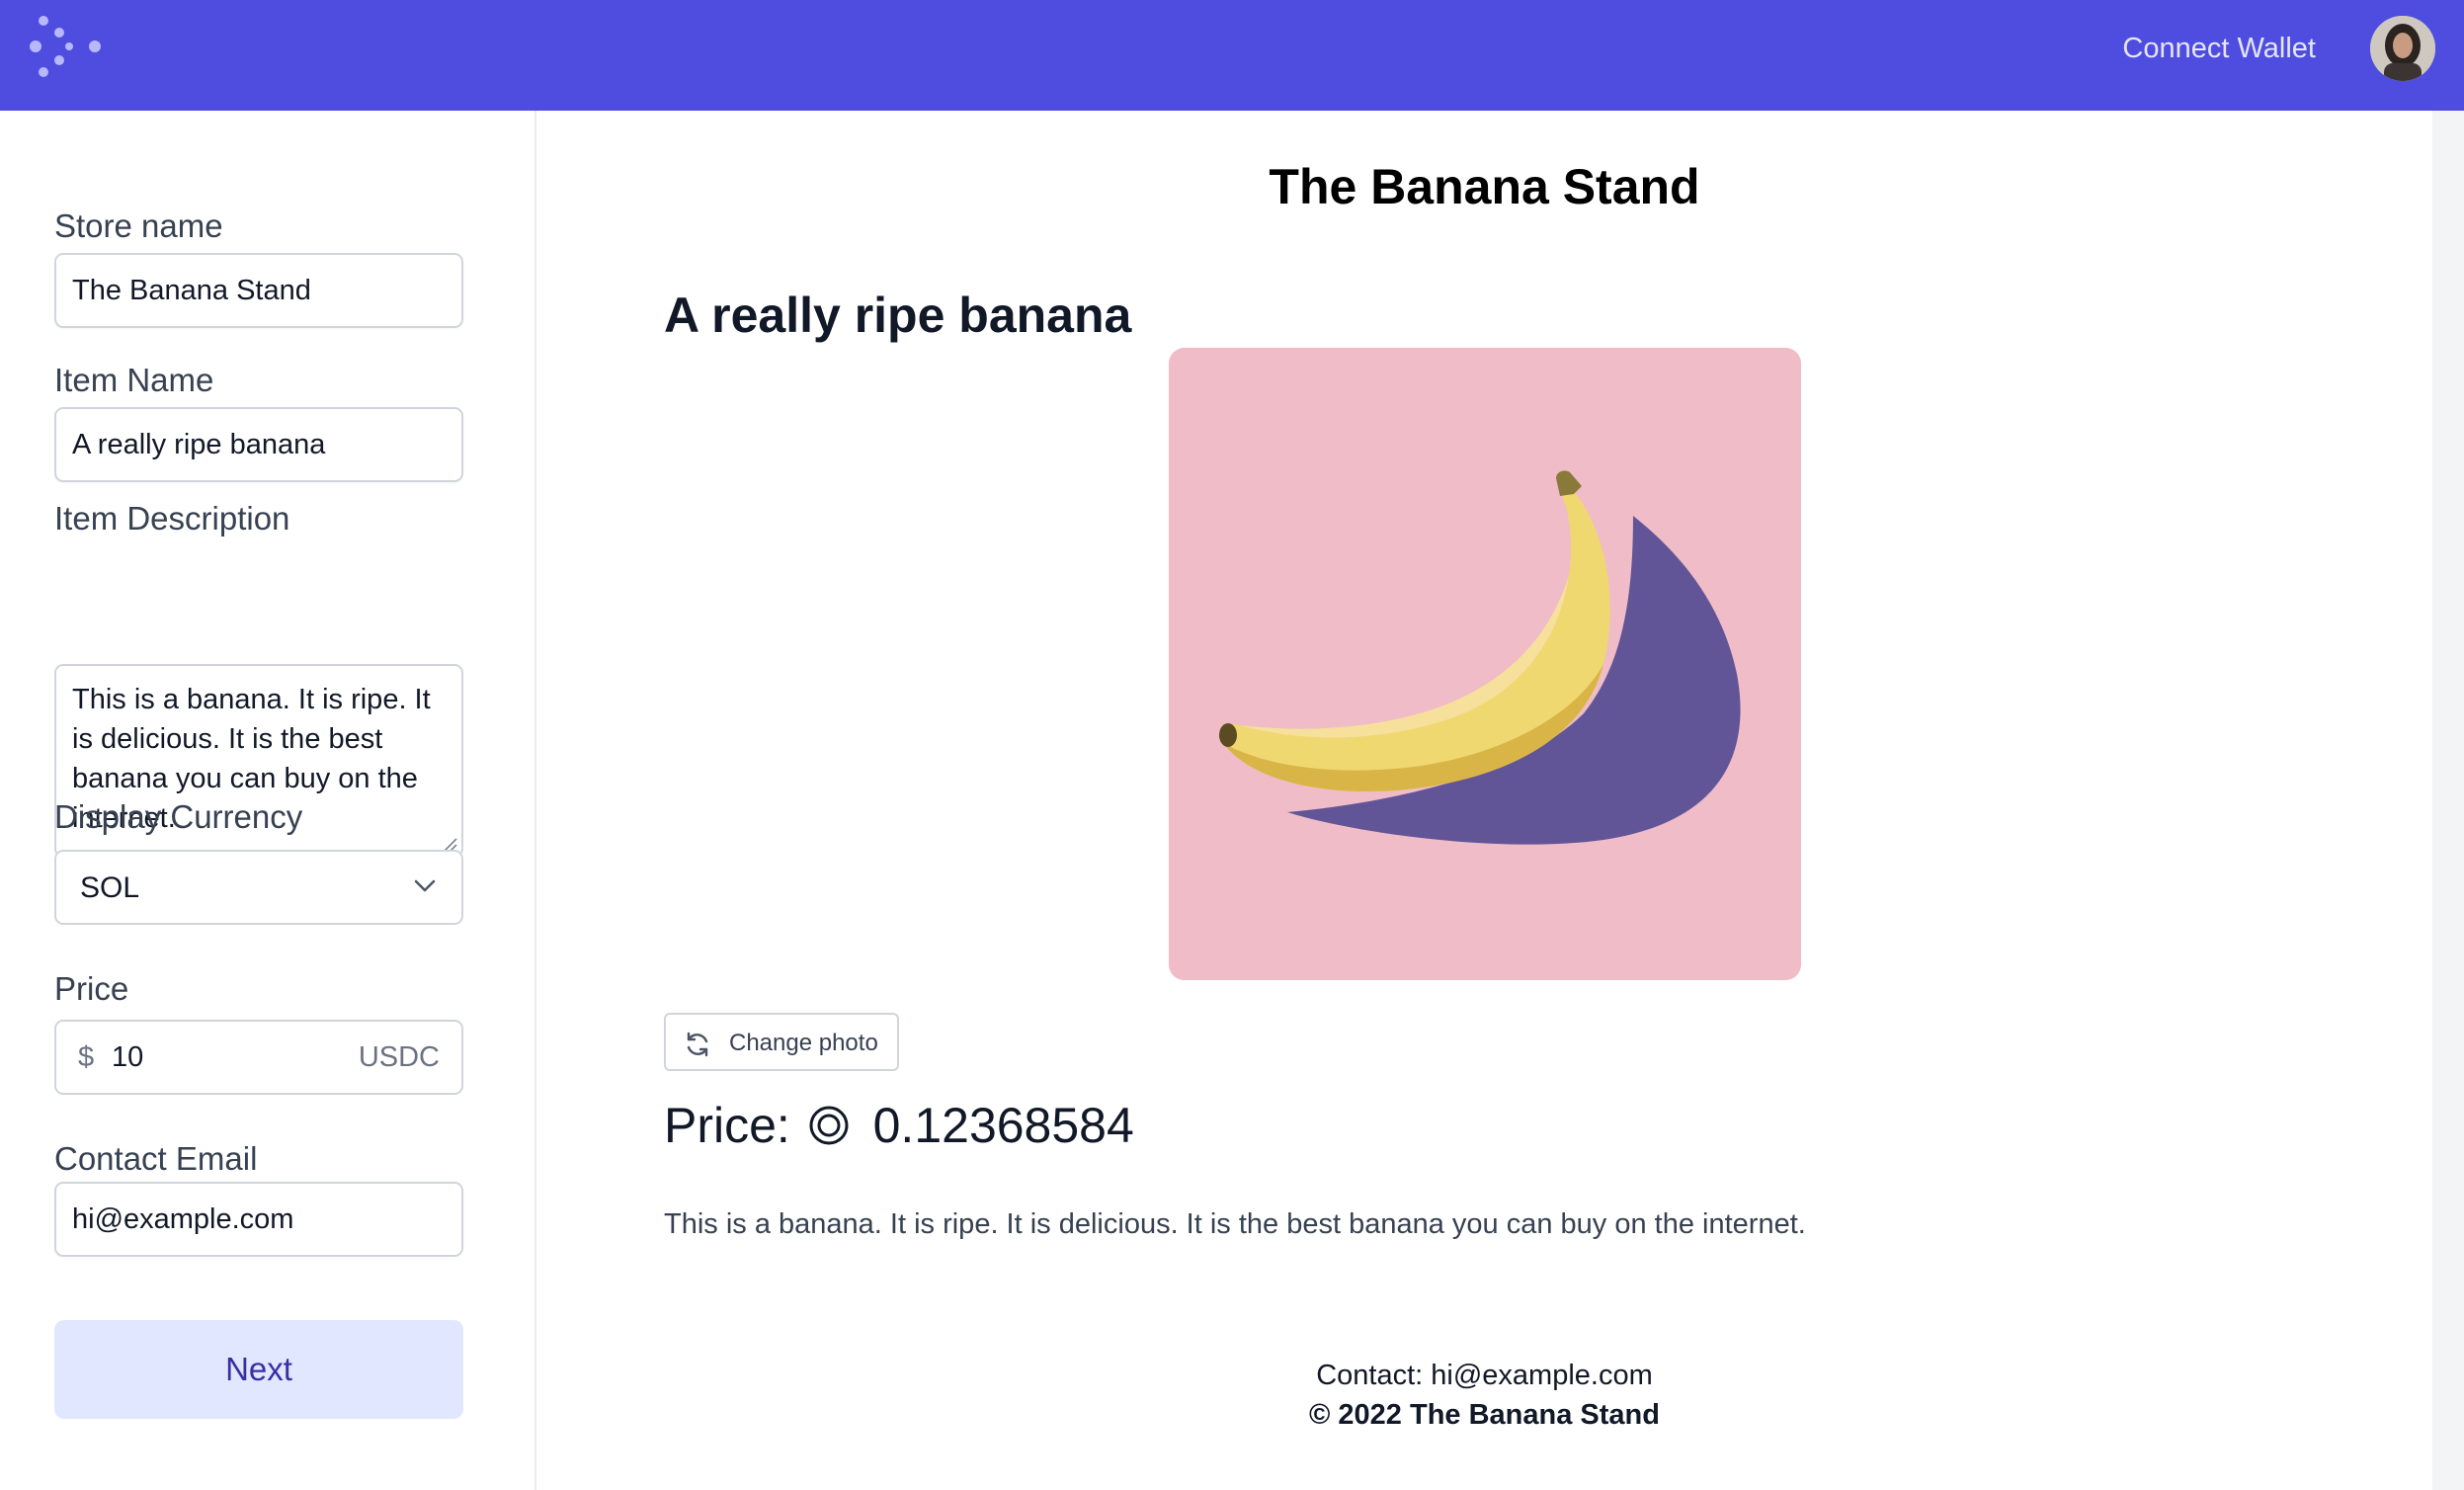 This screenshot has width=2464, height=1490. What do you see at coordinates (258, 1369) in the screenshot?
I see `next-button: Next` at bounding box center [258, 1369].